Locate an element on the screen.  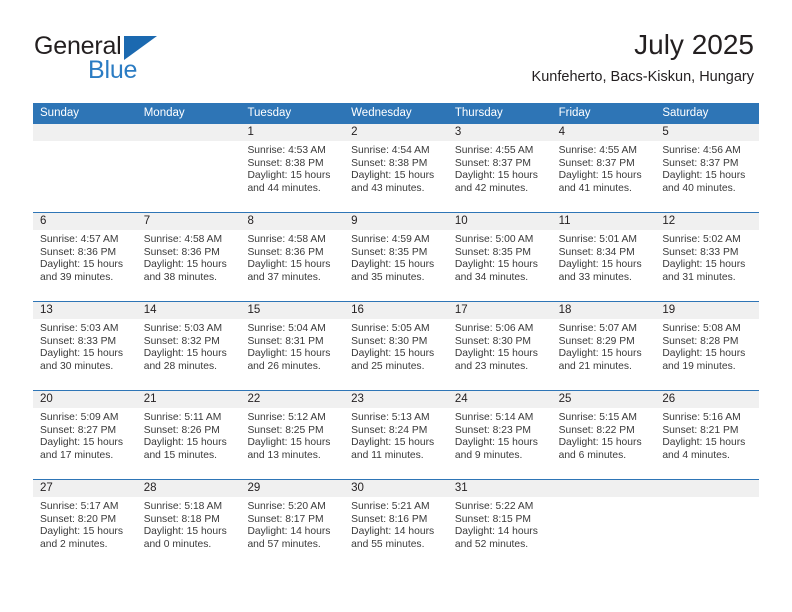
sunrise-time: Sunrise: 5:00 AM is located at coordinates (494, 239).